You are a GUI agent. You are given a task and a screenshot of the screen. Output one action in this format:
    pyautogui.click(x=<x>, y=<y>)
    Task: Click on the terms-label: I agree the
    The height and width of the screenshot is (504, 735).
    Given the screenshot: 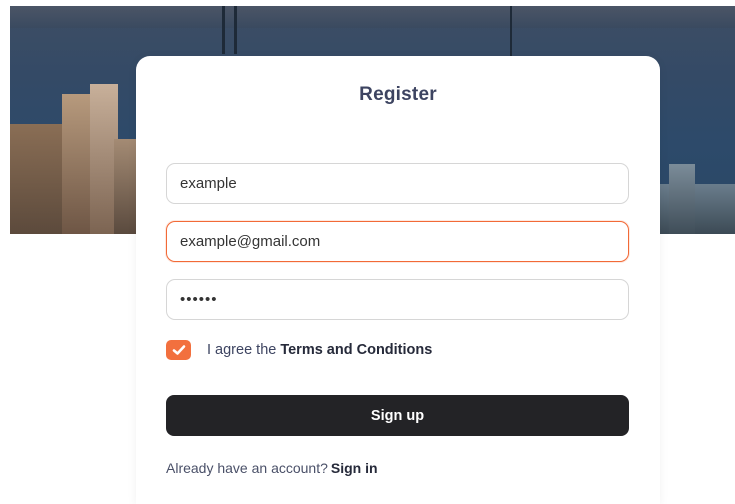 What is the action you would take?
    pyautogui.click(x=242, y=350)
    